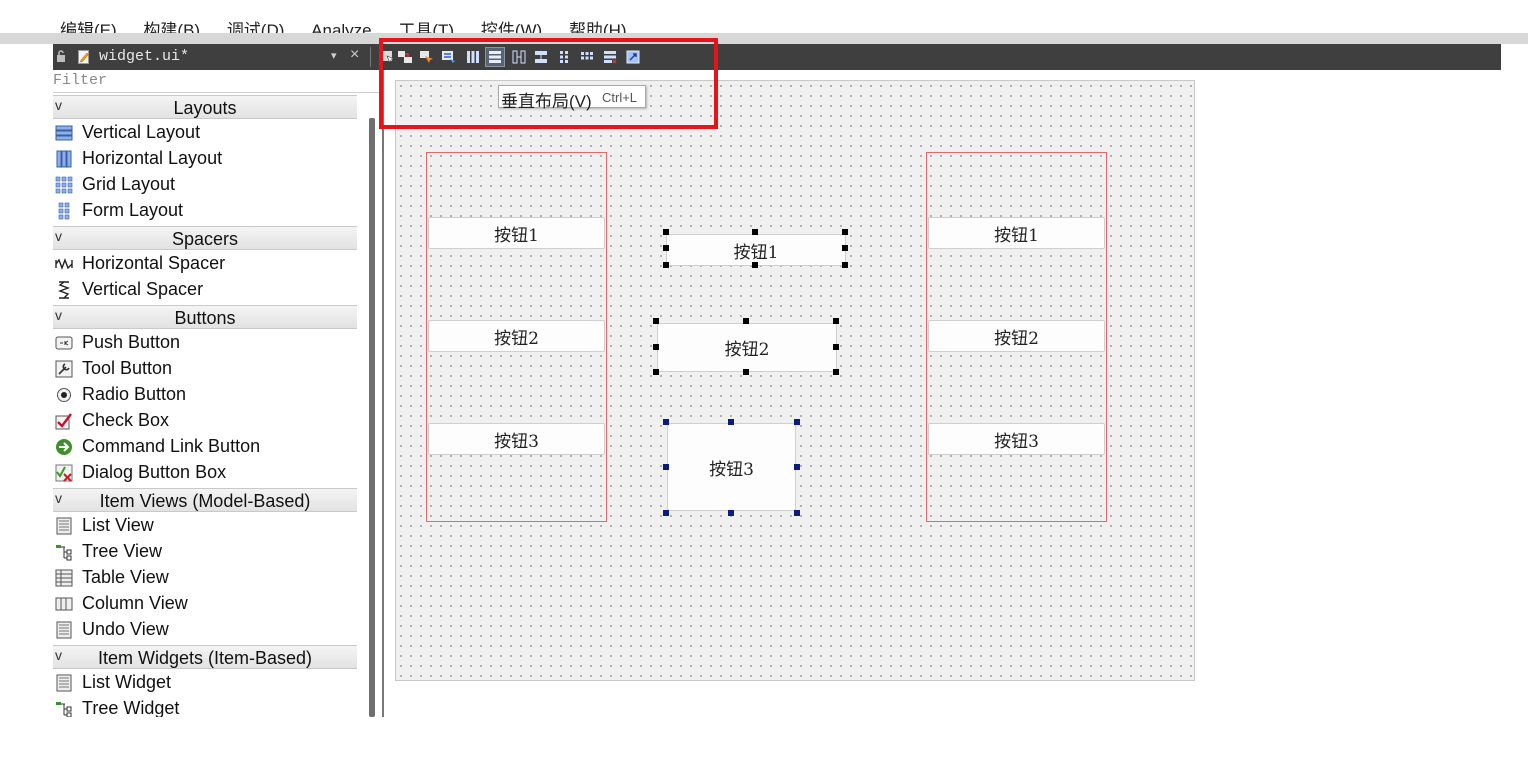  Describe the element at coordinates (205, 526) in the screenshot. I see `widget-list-view: List View` at that location.